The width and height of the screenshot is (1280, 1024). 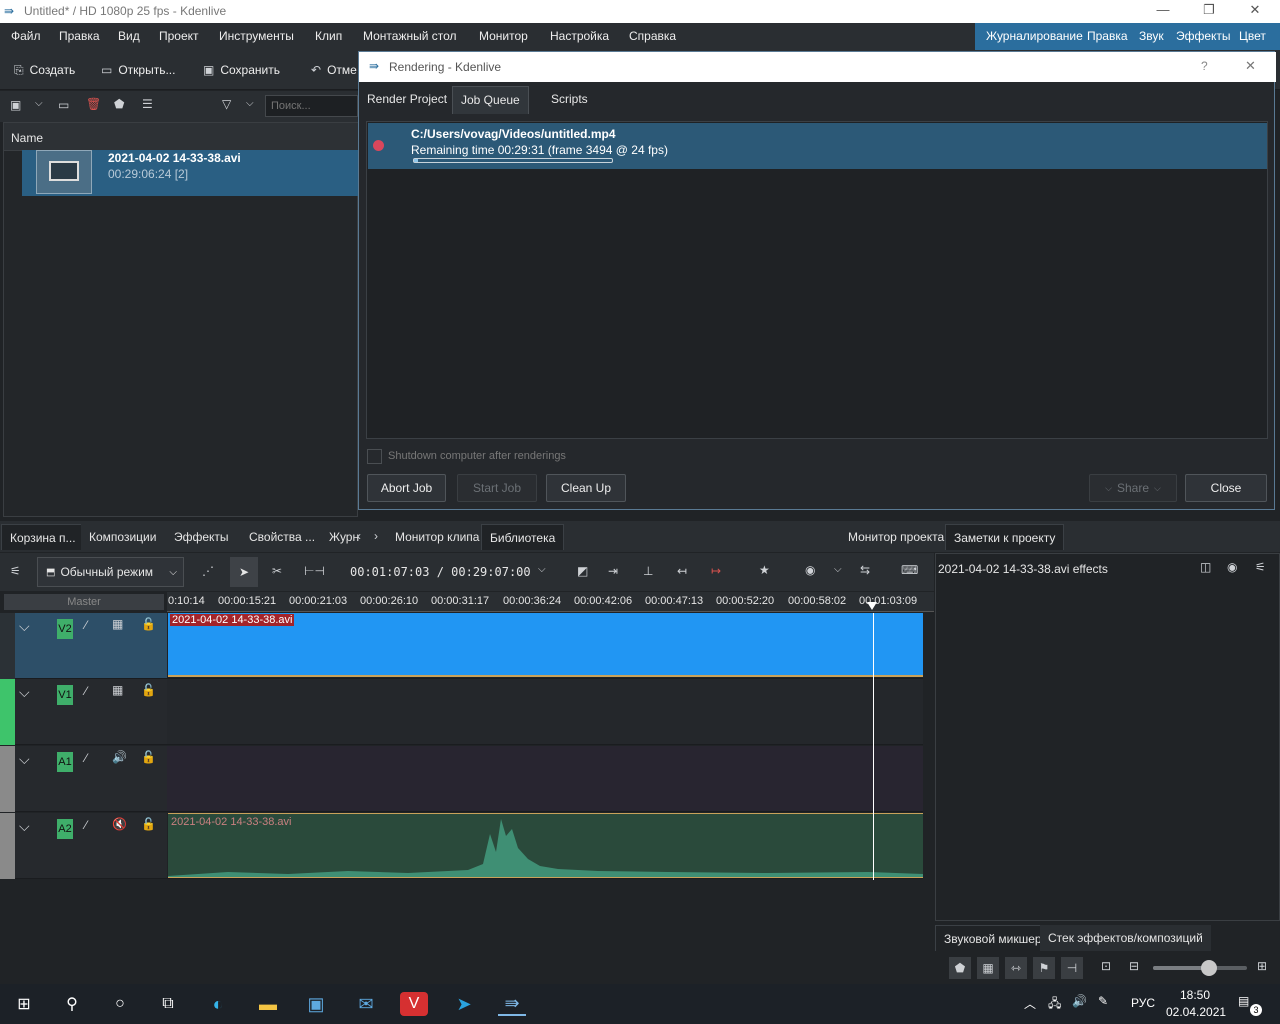 I want to click on favorite-star-icon: ★, so click(x=764, y=570).